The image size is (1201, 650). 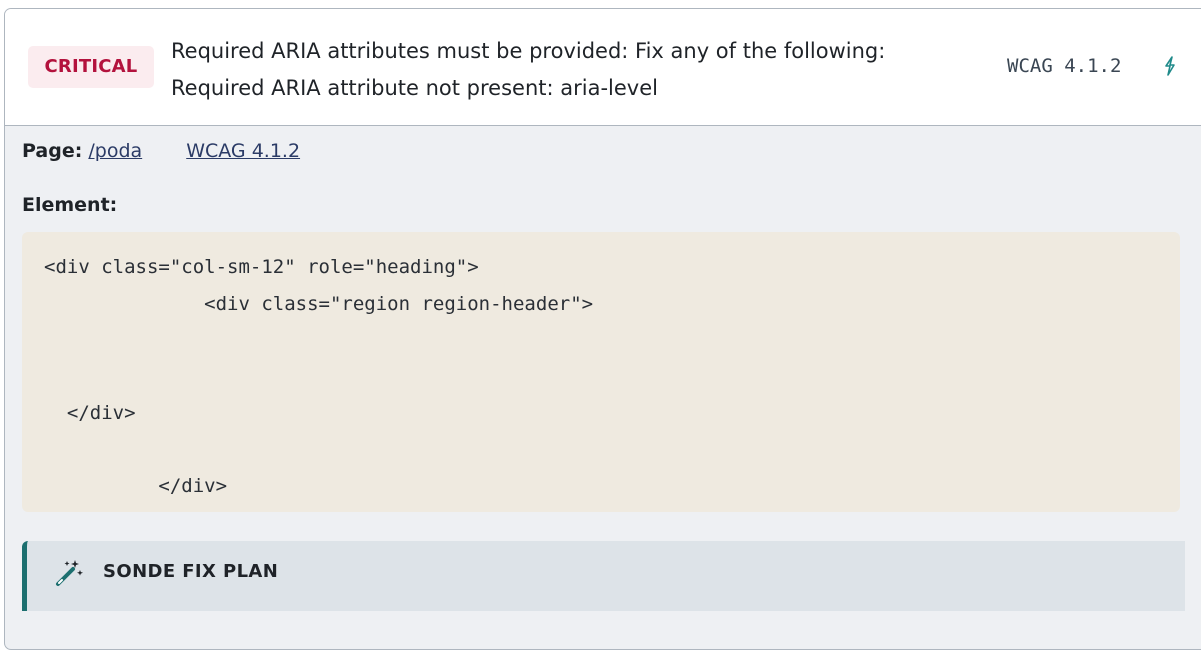 I want to click on wcag-code: WCAG 4.1.2, so click(x=1064, y=66).